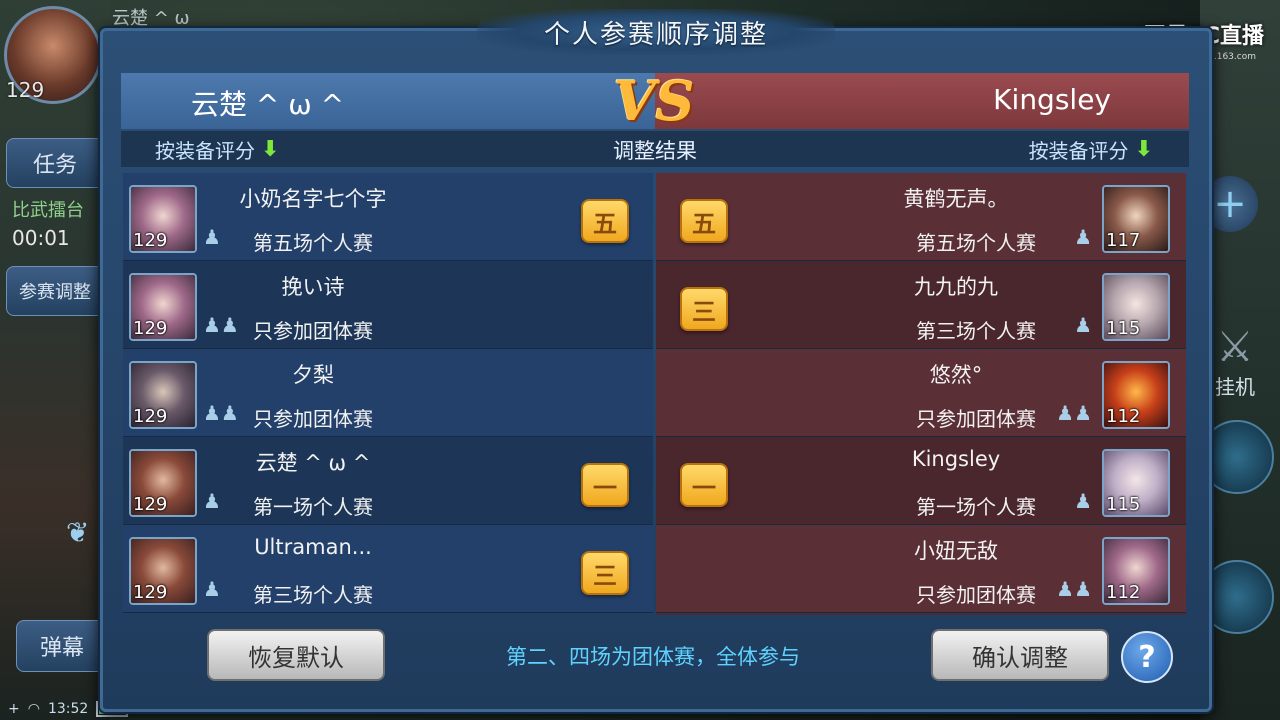 The image size is (1280, 720). What do you see at coordinates (313, 199) in the screenshot?
I see `player-name: 小奶名字七个字` at bounding box center [313, 199].